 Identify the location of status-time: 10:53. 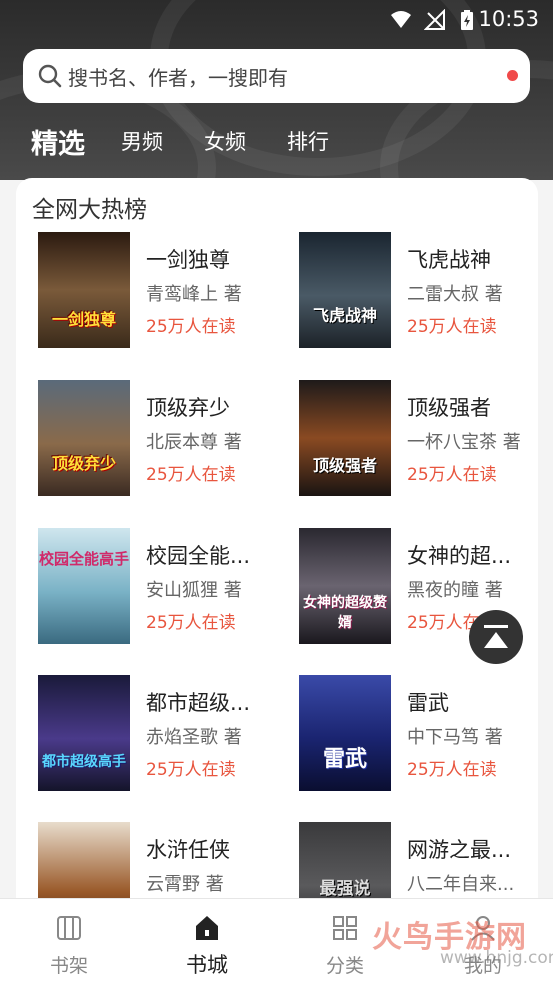
(508, 19).